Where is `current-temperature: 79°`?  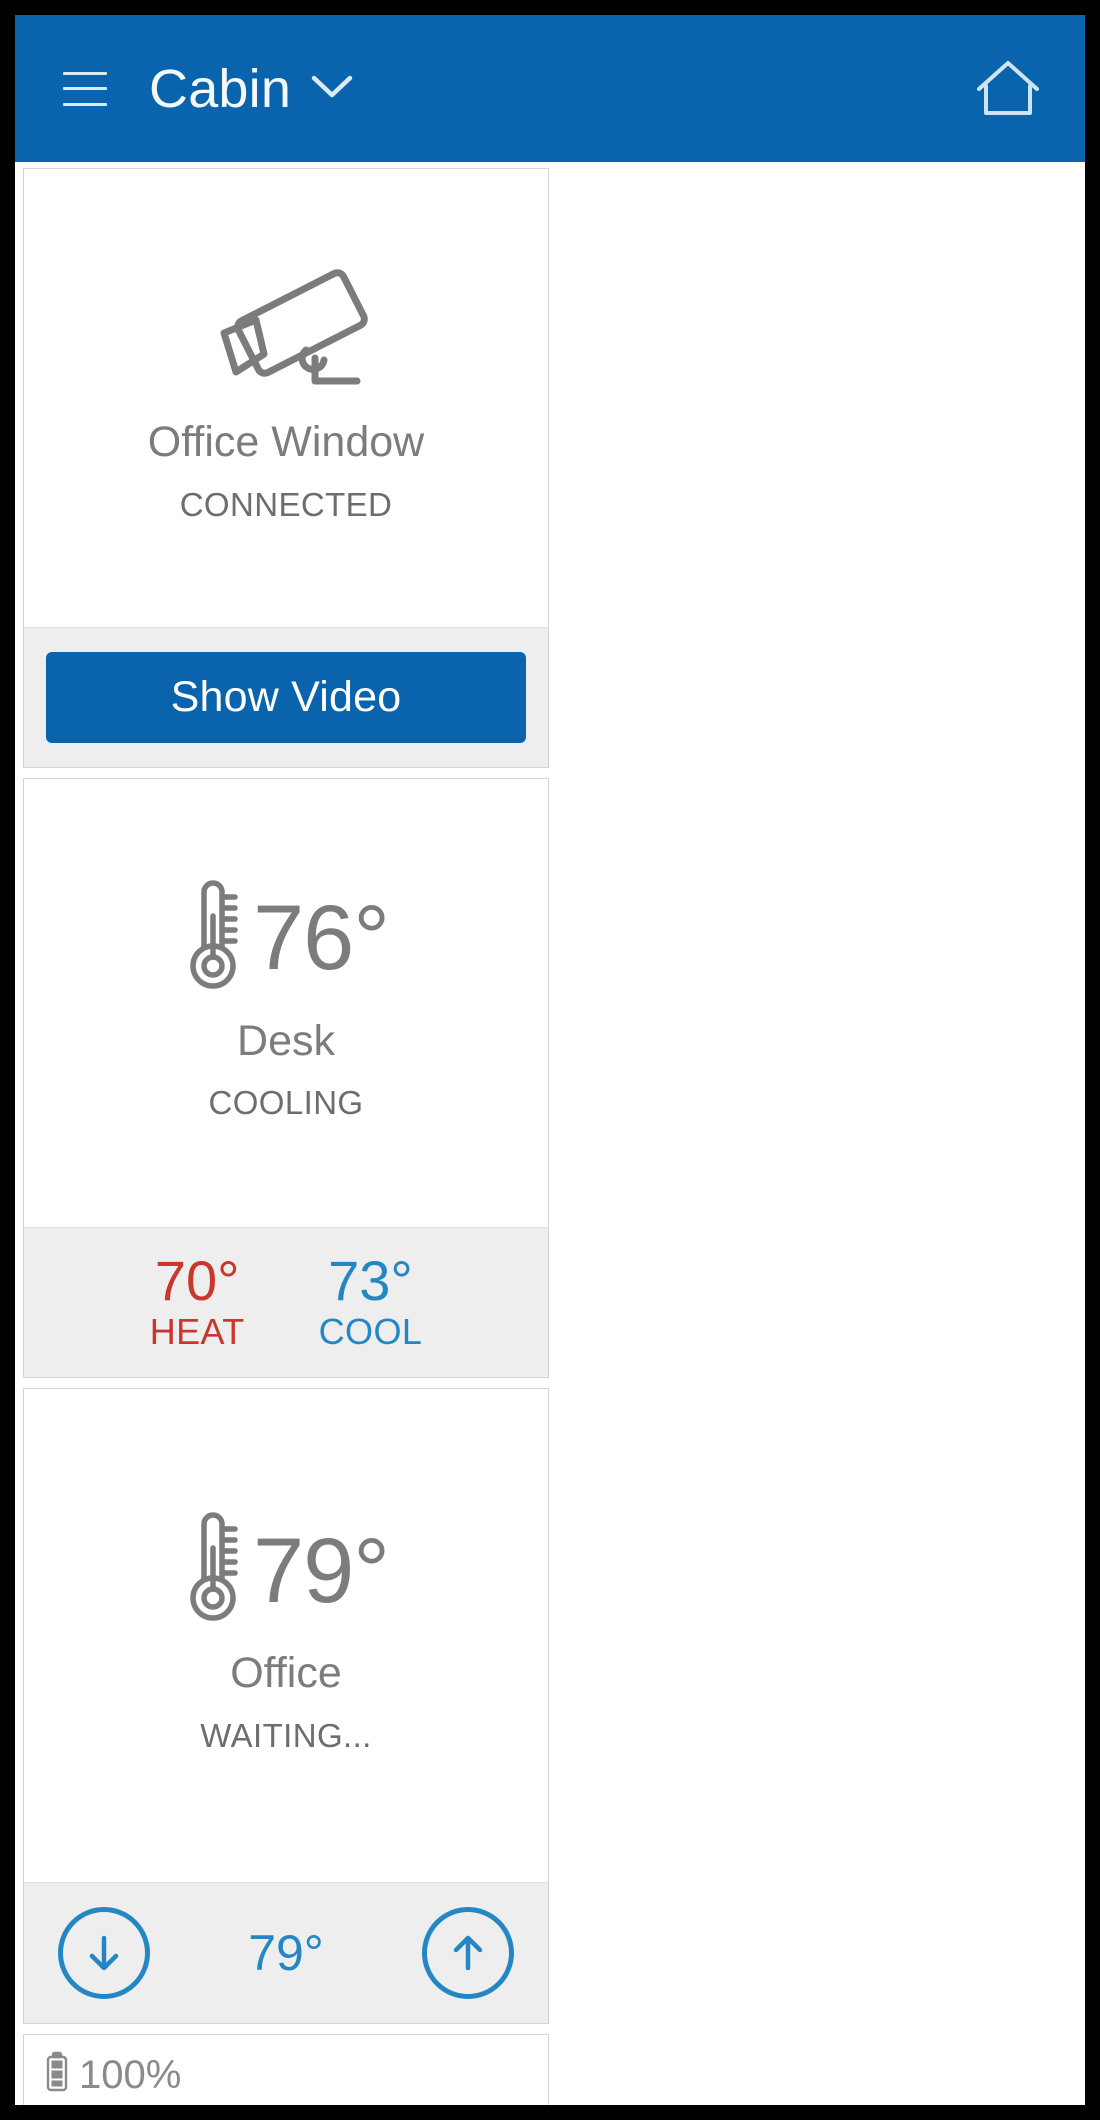
current-temperature: 79° is located at coordinates (321, 1570).